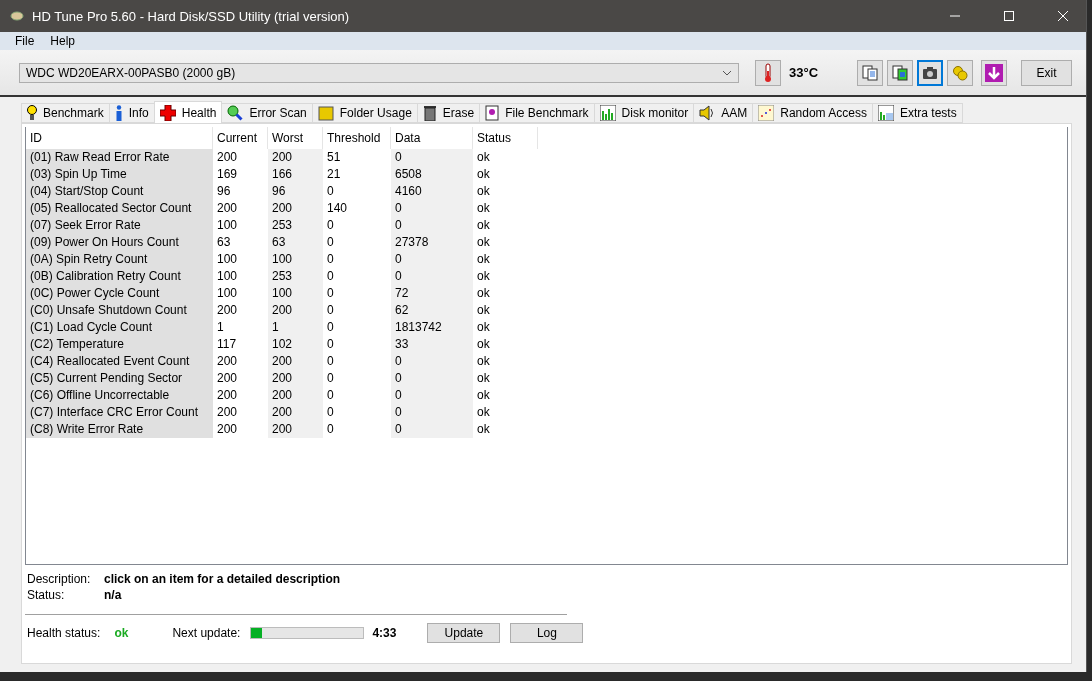 The height and width of the screenshot is (681, 1092). I want to click on table-cell: (0B) Calibration Retry Count, so click(119, 276).